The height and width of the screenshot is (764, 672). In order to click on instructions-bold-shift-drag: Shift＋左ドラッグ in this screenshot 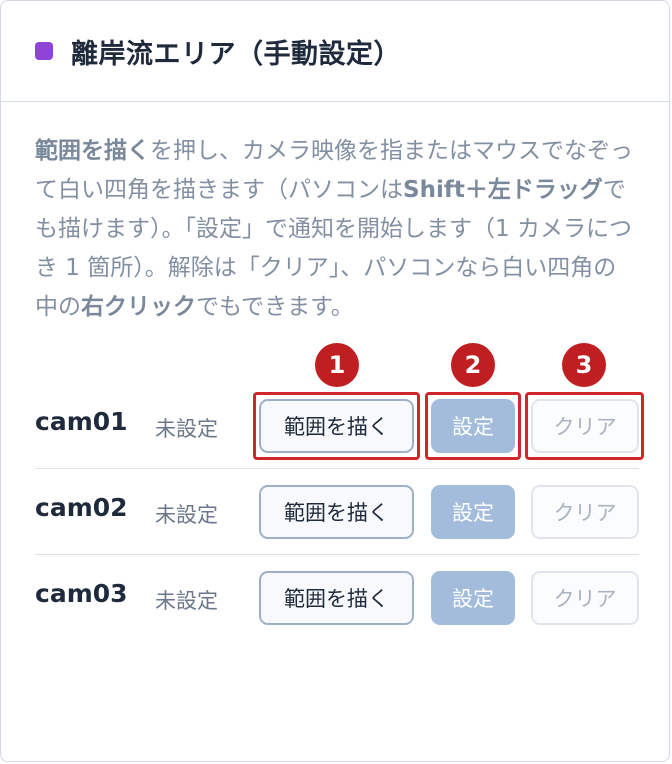, I will do `click(503, 190)`.